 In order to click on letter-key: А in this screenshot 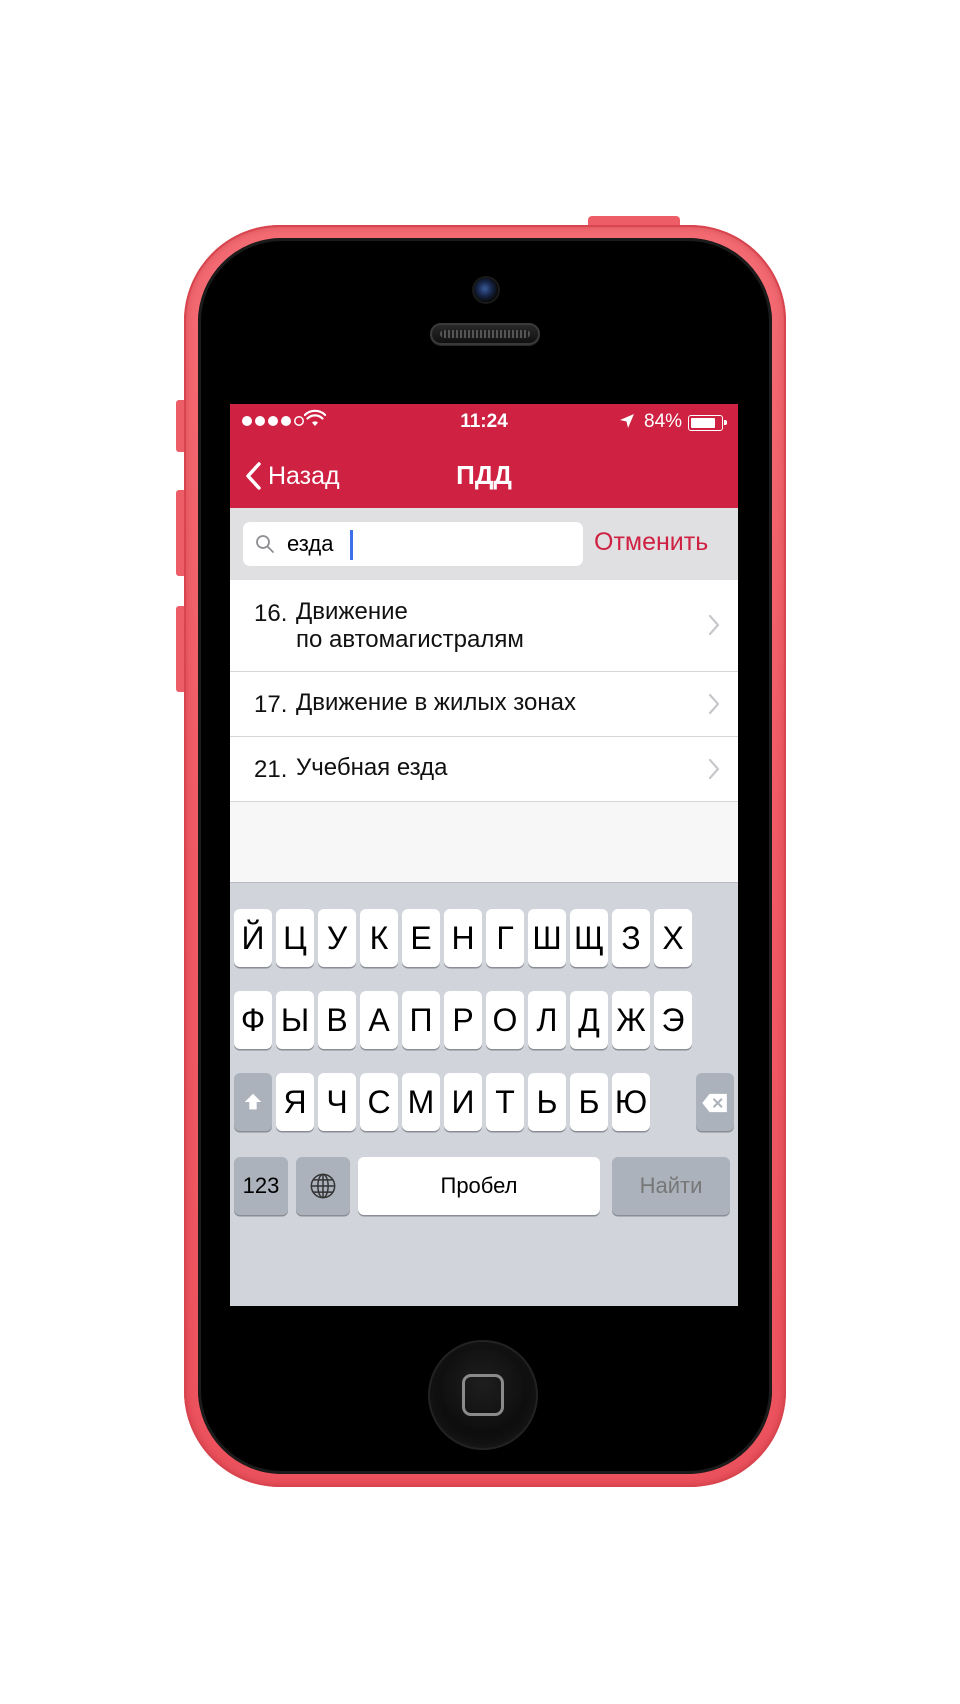, I will do `click(379, 1020)`.